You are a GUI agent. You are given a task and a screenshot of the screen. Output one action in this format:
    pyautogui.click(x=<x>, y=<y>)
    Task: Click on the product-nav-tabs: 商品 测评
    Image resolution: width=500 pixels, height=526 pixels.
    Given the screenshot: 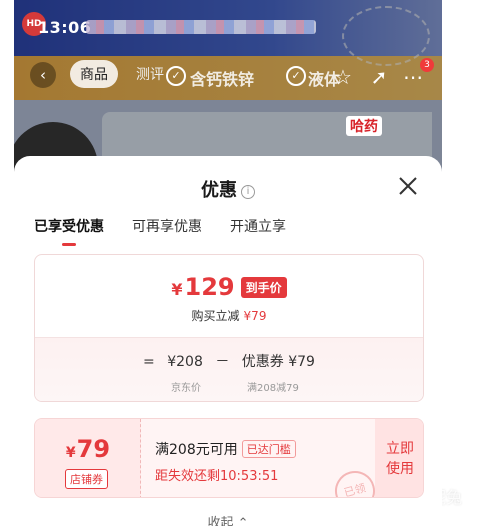 What is the action you would take?
    pyautogui.click(x=122, y=74)
    